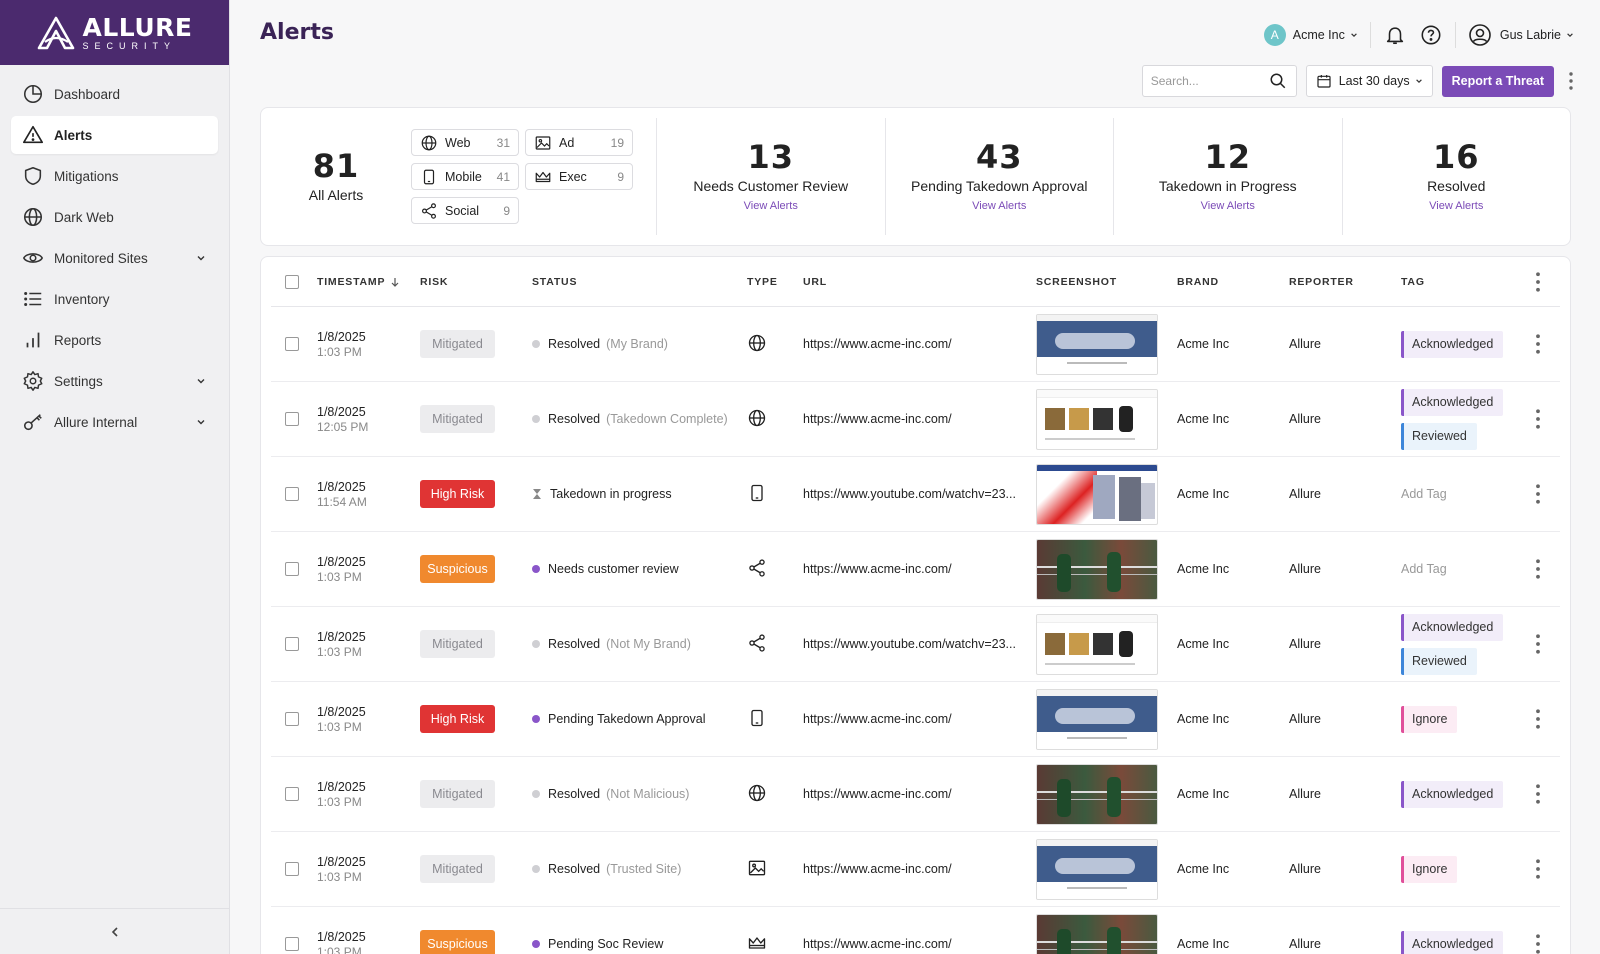 Image resolution: width=1600 pixels, height=954 pixels. What do you see at coordinates (1233, 282) in the screenshot?
I see `column-header-brand: BRAND` at bounding box center [1233, 282].